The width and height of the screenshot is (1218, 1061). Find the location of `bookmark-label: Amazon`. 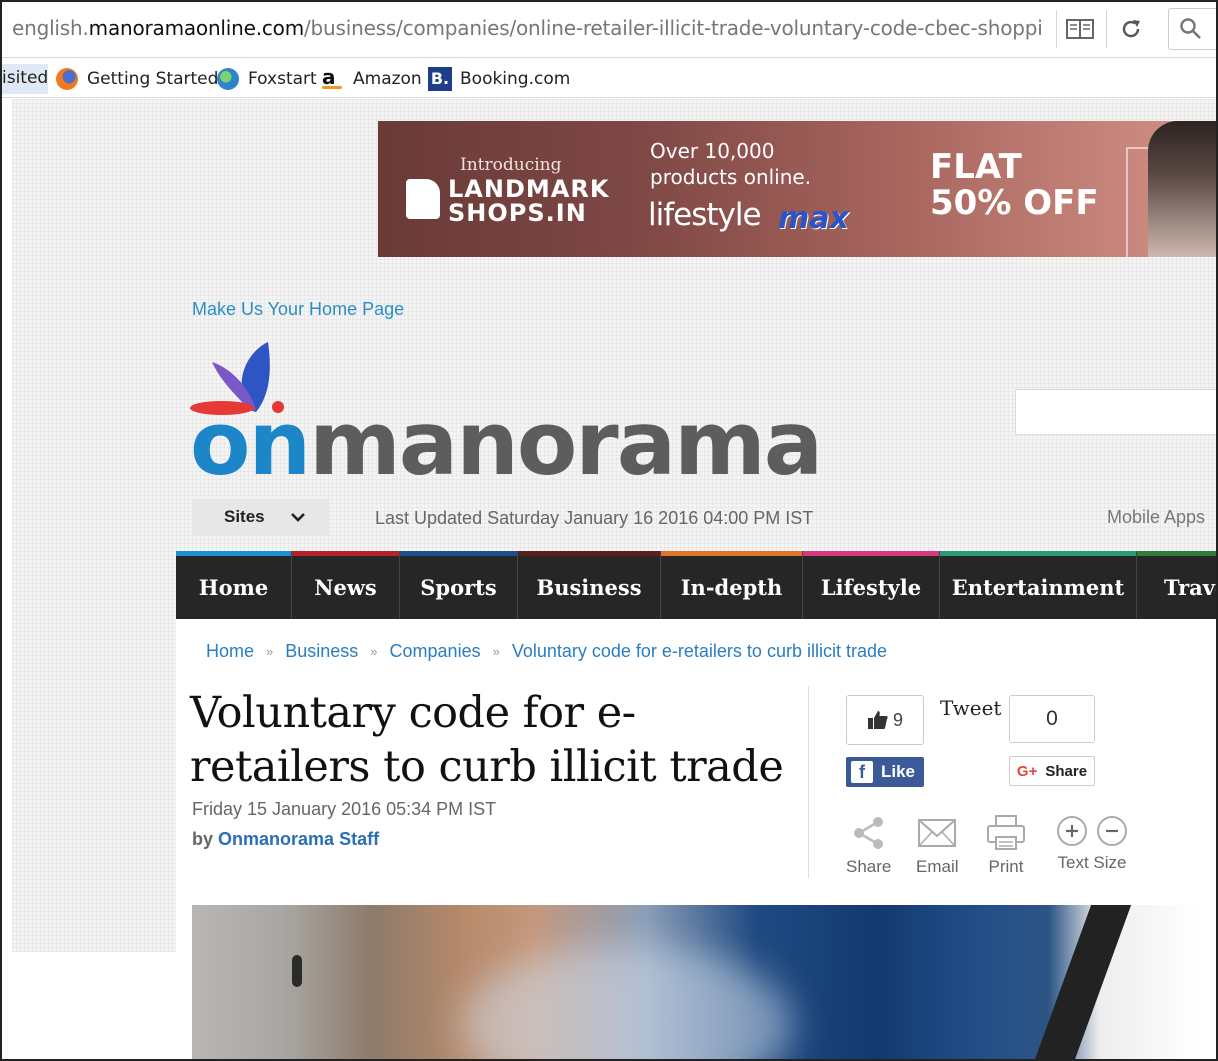

bookmark-label: Amazon is located at coordinates (387, 79).